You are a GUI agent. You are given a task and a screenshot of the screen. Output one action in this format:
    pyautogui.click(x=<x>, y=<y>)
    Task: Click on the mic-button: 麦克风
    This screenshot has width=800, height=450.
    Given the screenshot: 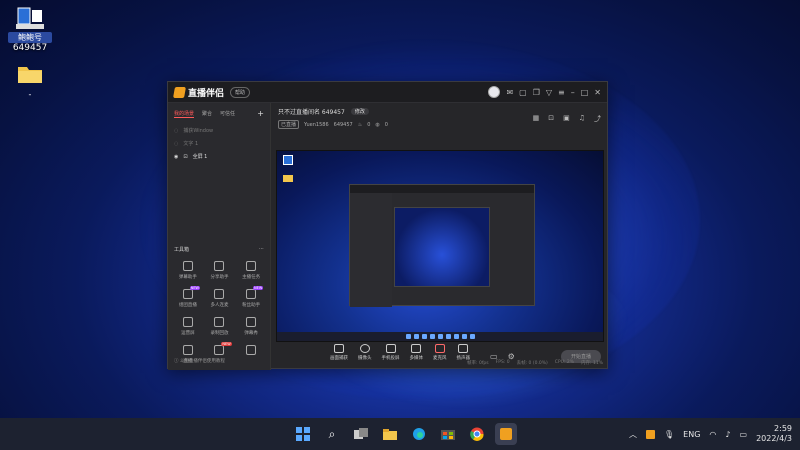 What is the action you would take?
    pyautogui.click(x=440, y=352)
    